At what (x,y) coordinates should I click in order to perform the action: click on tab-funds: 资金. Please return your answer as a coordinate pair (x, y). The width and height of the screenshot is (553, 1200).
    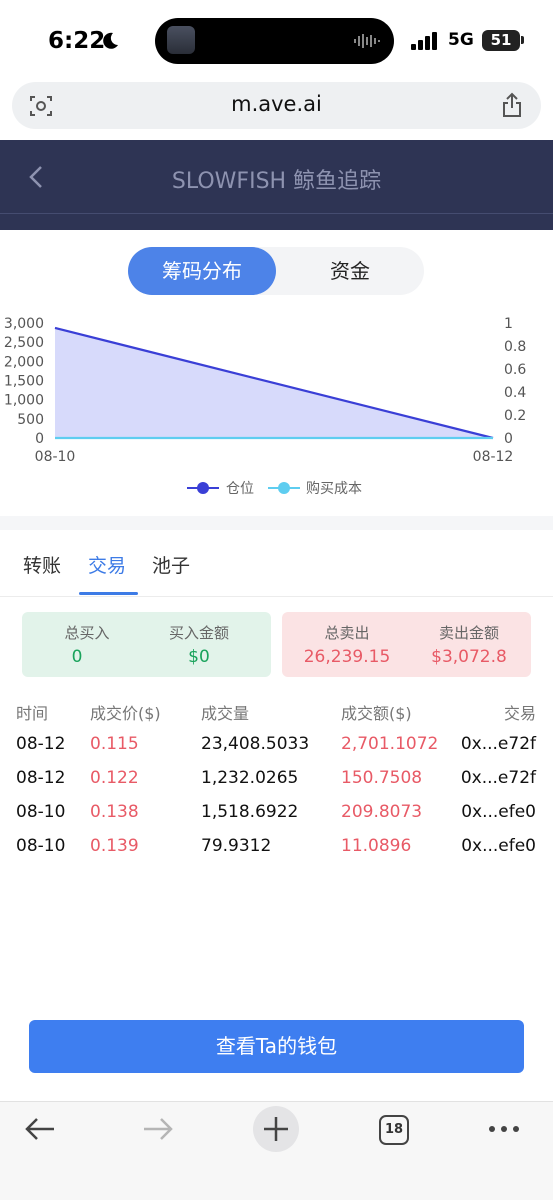
    Looking at the image, I should click on (350, 271).